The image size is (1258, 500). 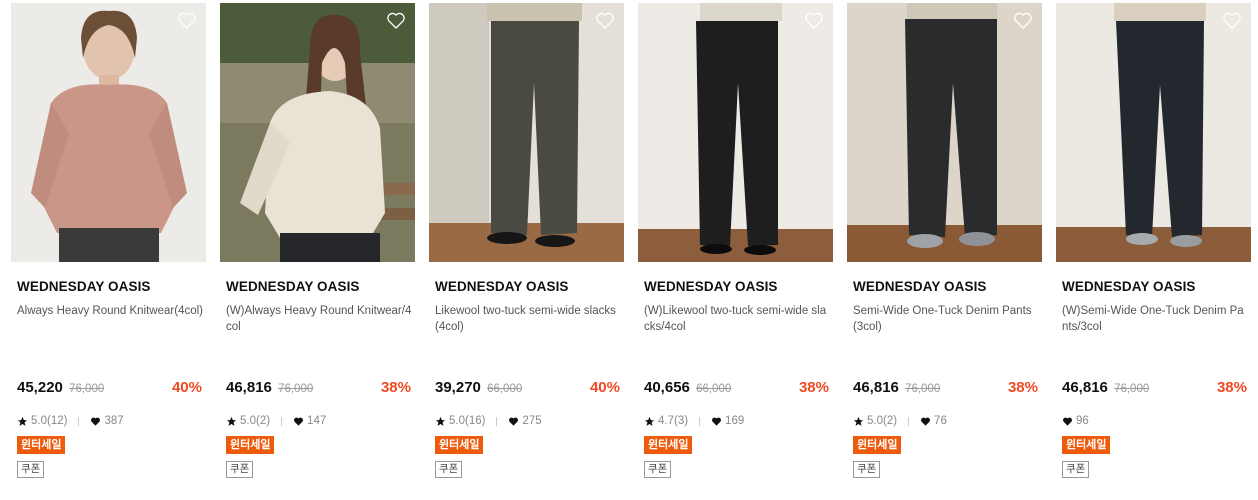 I want to click on product-stats: 96, so click(x=1075, y=421).